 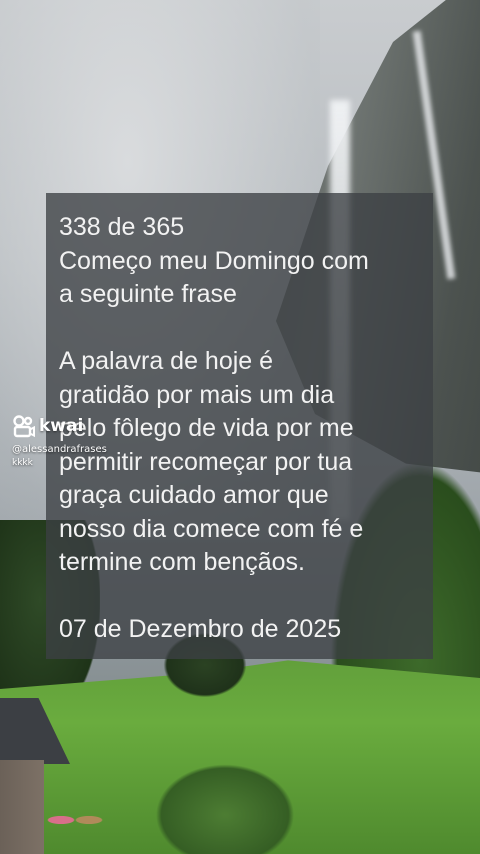 I want to click on quote-line: pelo fôlego de vida por me, so click(x=206, y=428).